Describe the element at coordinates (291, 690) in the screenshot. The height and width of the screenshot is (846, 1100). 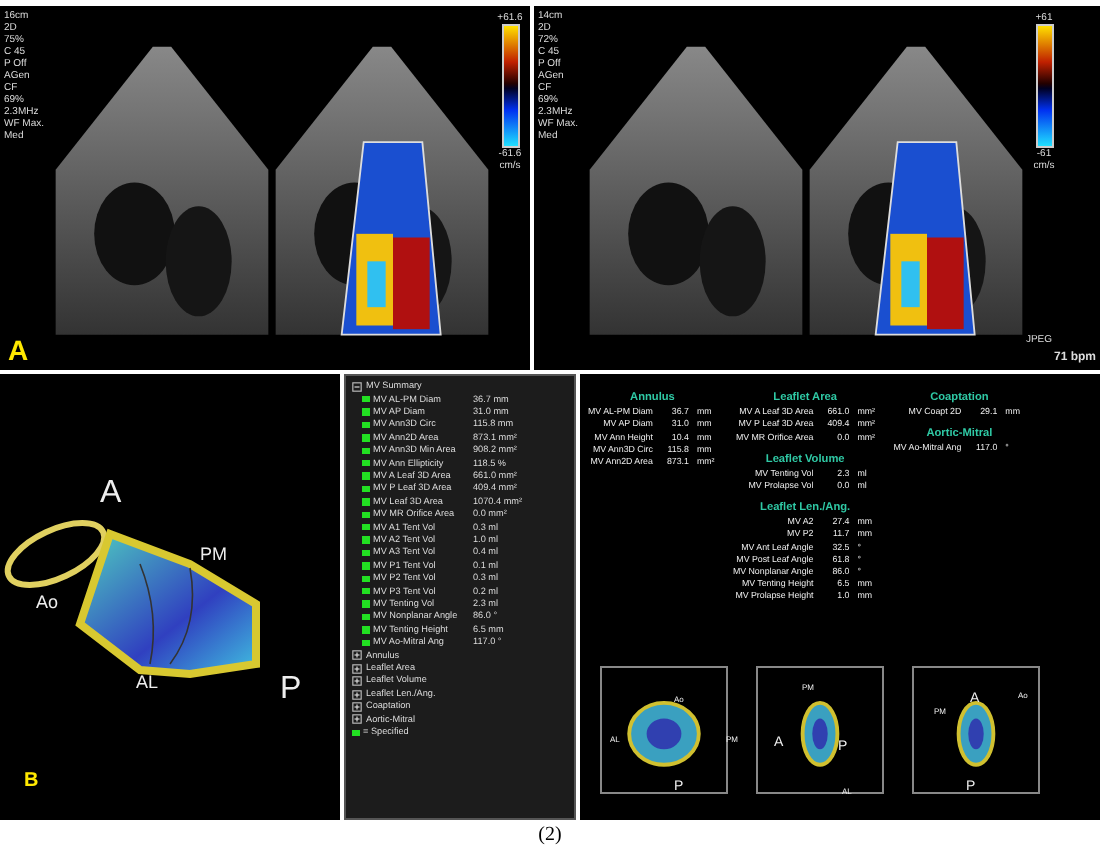
I see `model-label: P` at that location.